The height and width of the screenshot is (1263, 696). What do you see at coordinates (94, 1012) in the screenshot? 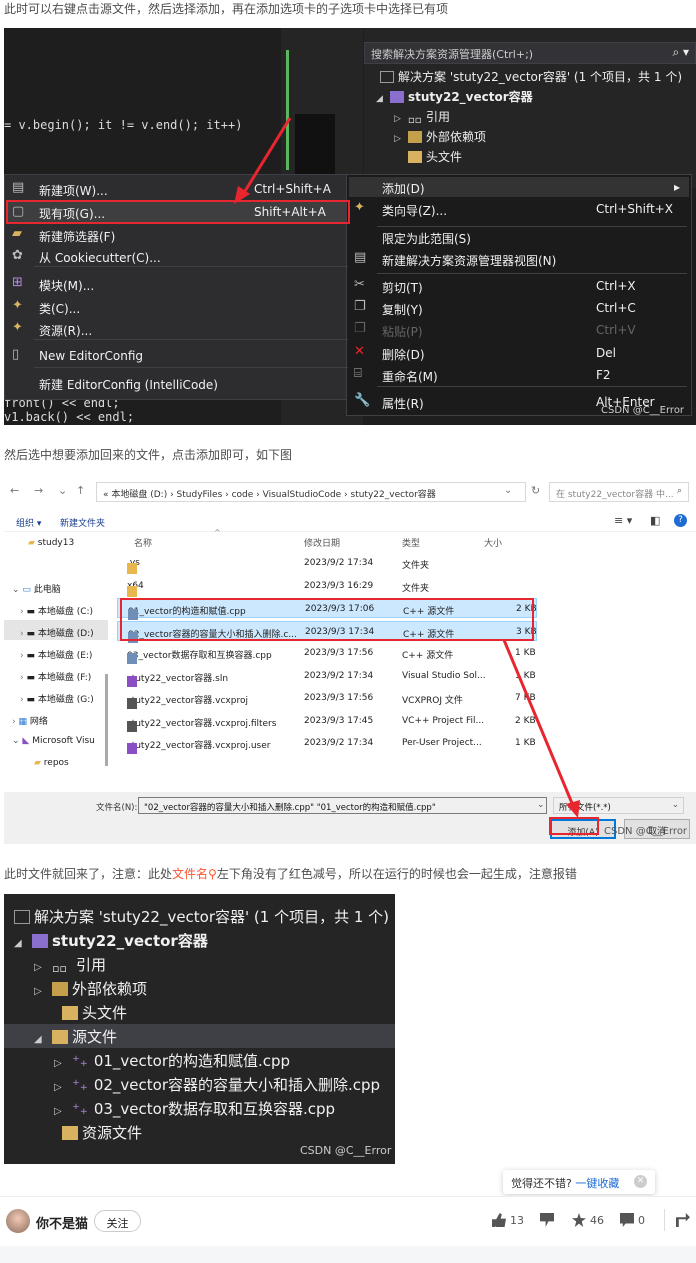
I see `tree-headers: 头文件` at bounding box center [94, 1012].